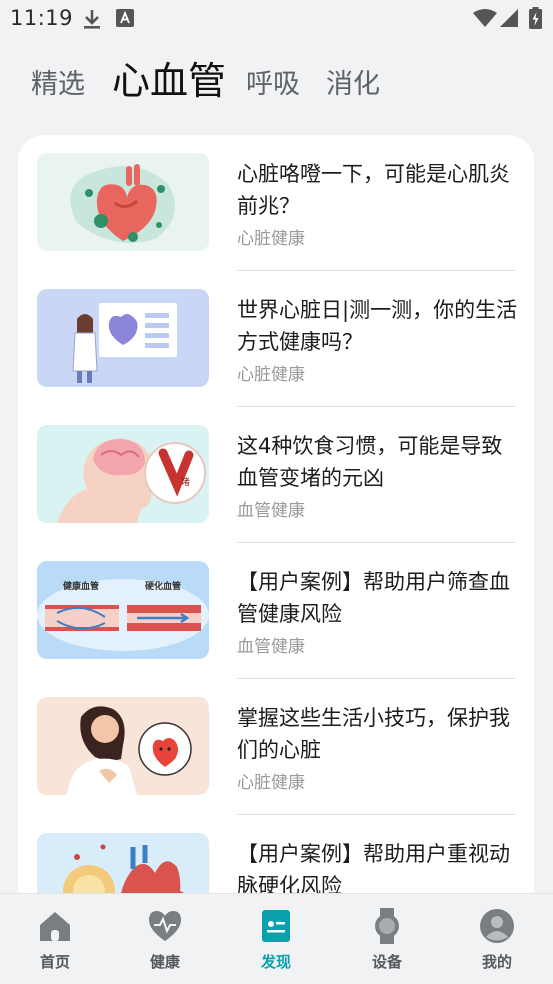  What do you see at coordinates (123, 338) in the screenshot?
I see `doctor-heart-screen-illustration` at bounding box center [123, 338].